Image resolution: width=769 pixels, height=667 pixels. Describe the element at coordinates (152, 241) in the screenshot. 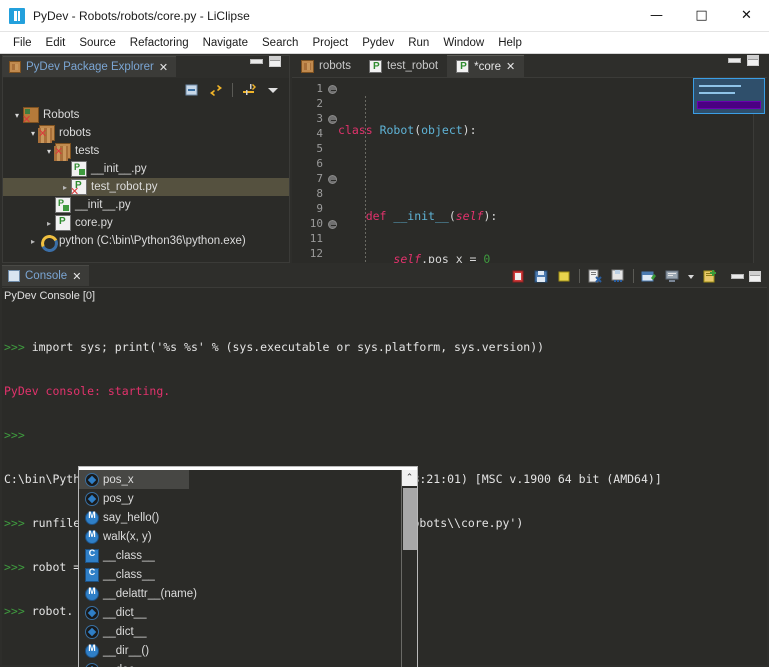

I see `tree-label: python (C:\bin\Python36\python.exe)` at that location.